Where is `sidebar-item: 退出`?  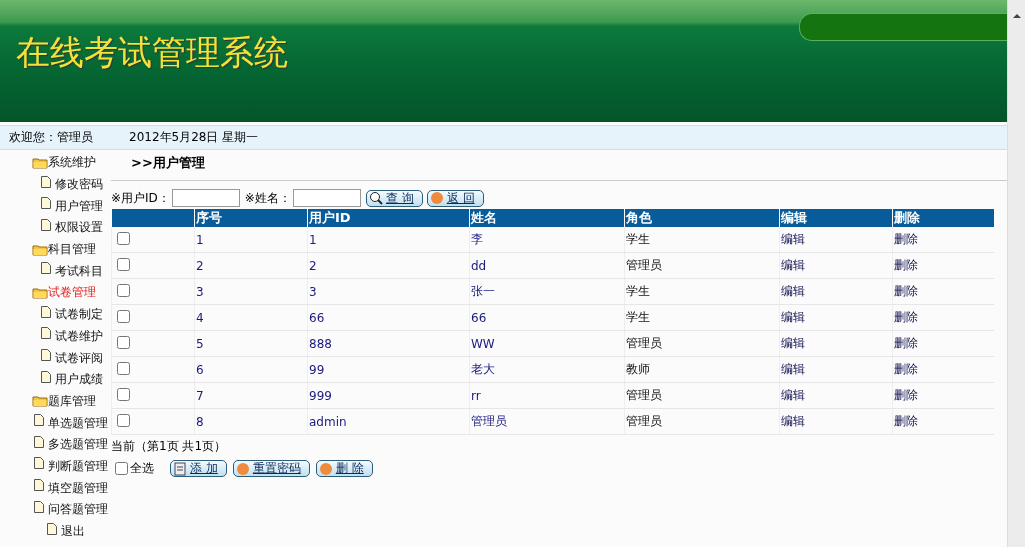
sidebar-item: 退出 is located at coordinates (73, 532).